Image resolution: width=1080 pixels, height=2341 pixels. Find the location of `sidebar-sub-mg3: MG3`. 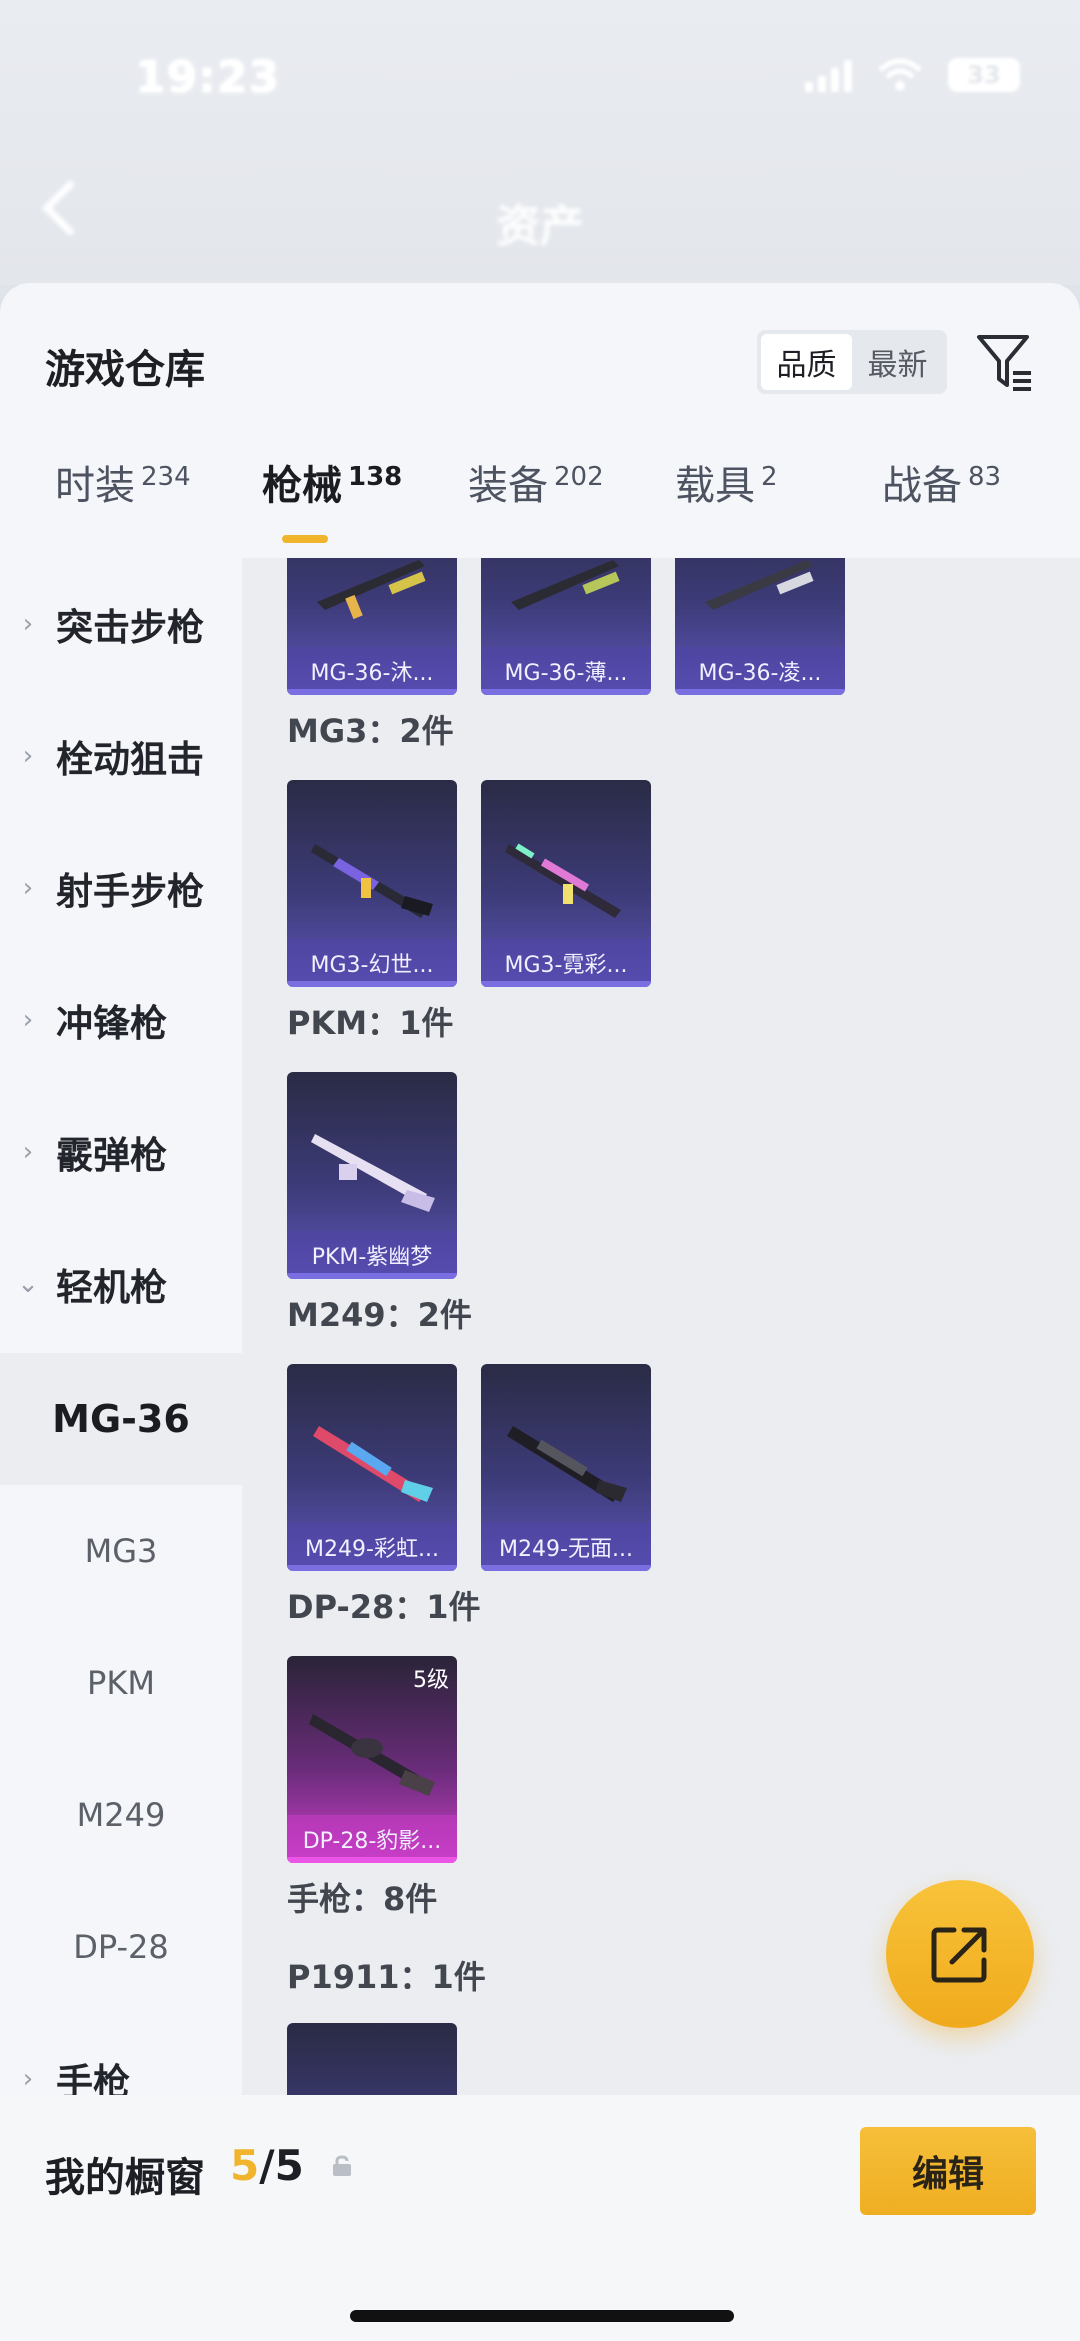

sidebar-sub-mg3: MG3 is located at coordinates (121, 1551).